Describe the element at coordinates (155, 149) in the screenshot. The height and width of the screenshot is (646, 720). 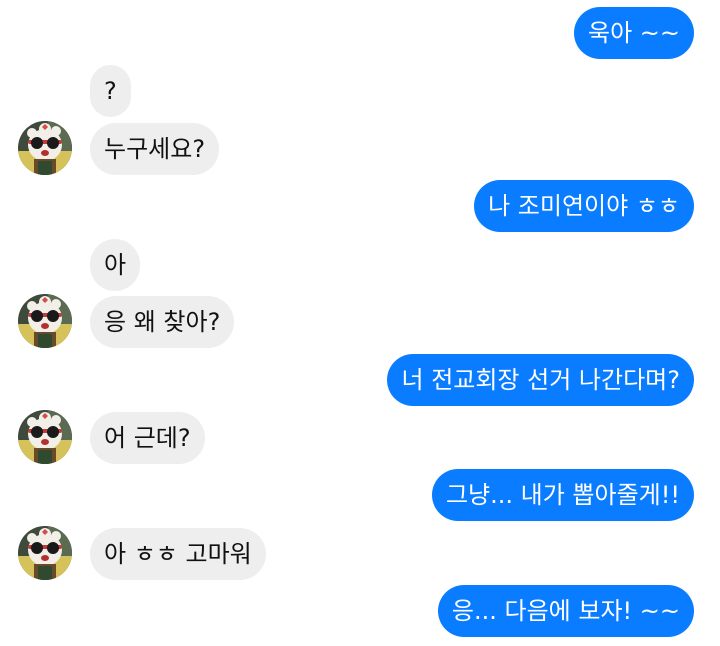
I see `message-bubble-incoming: 누구세요?` at that location.